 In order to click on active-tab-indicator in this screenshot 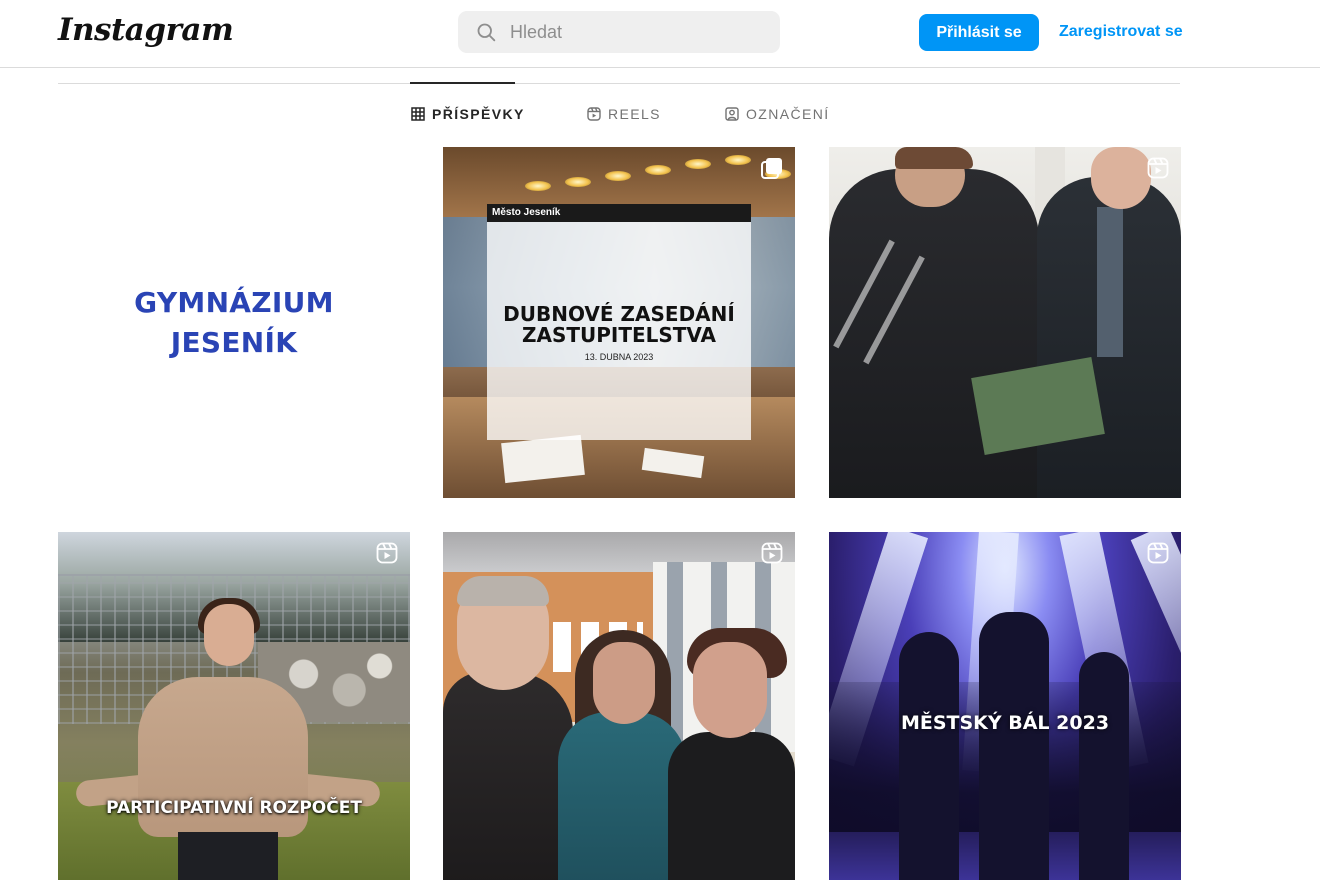, I will do `click(462, 83)`.